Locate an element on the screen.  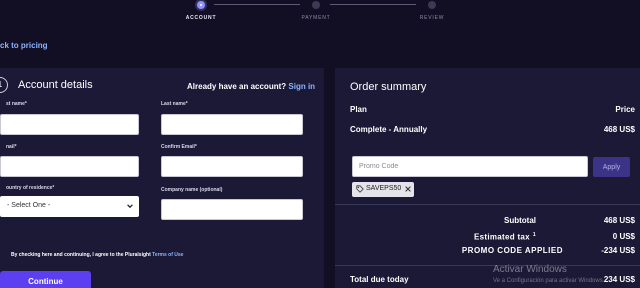
promo-applied-label: PROMO CODE APPLIED is located at coordinates (512, 250).